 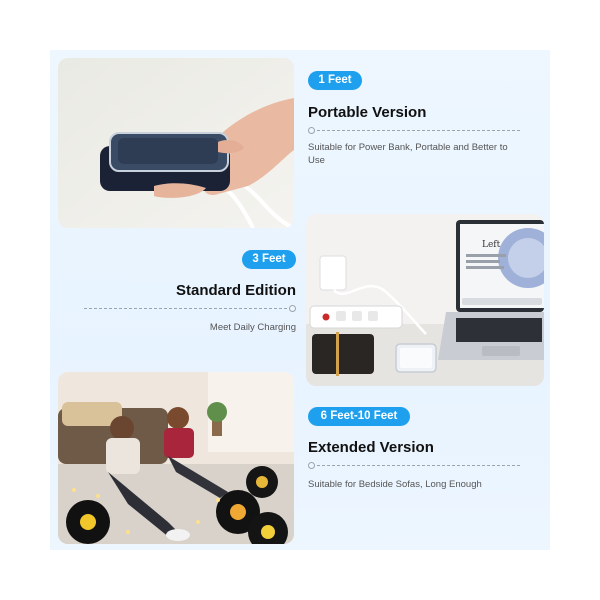 What do you see at coordinates (176, 458) in the screenshot?
I see `girls-floor-photo` at bounding box center [176, 458].